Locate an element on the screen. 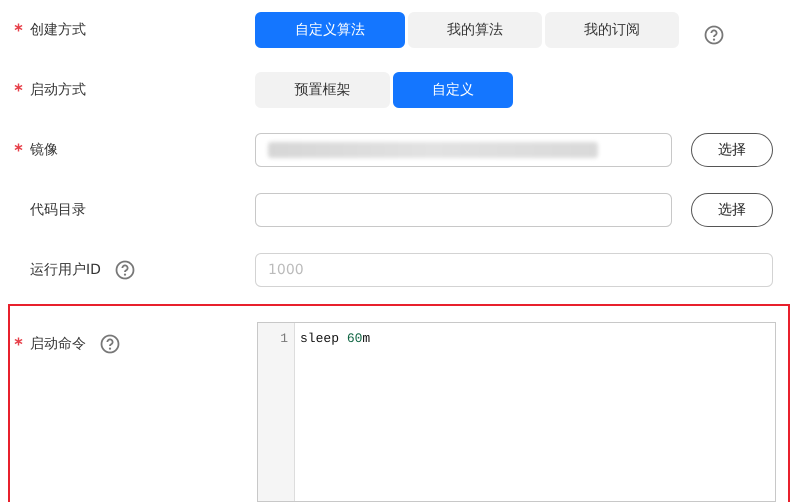 Image resolution: width=798 pixels, height=502 pixels. field-label: 启动方式 is located at coordinates (58, 90).